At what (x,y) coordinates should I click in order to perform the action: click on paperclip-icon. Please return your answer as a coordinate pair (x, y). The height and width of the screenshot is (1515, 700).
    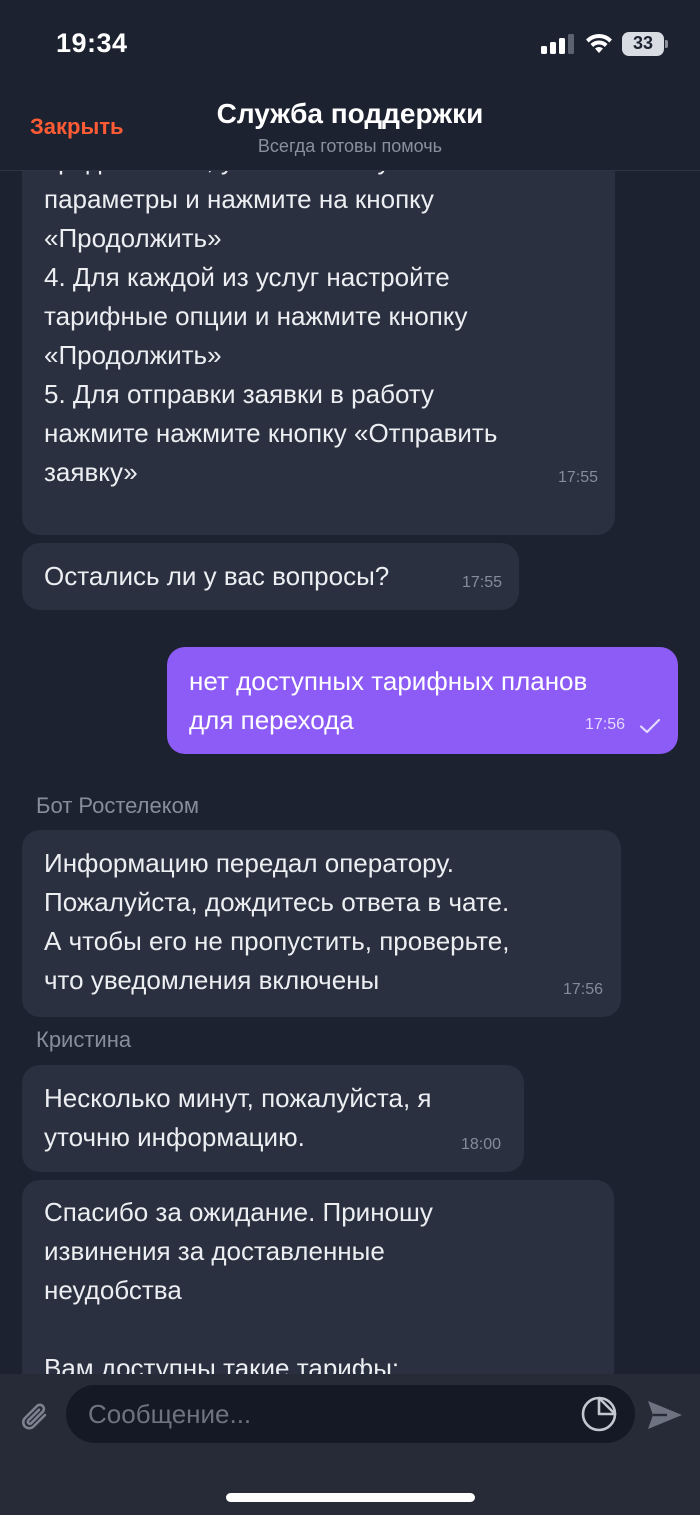
    Looking at the image, I should click on (36, 1418).